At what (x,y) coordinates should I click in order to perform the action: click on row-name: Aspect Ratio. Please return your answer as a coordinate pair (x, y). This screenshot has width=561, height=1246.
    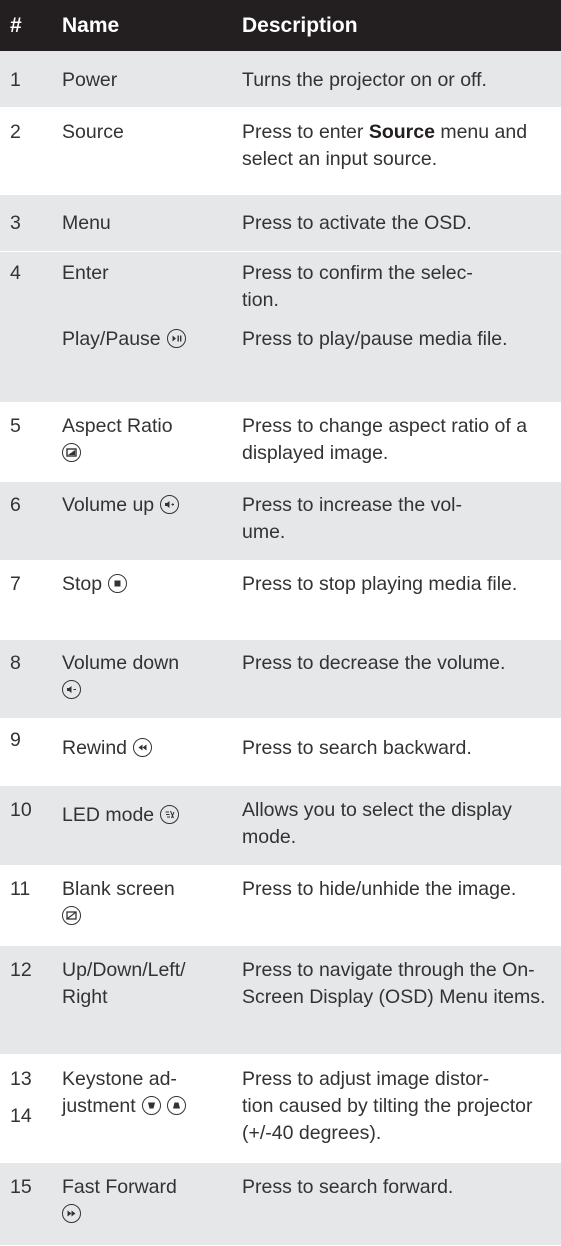
    Looking at the image, I should click on (148, 440).